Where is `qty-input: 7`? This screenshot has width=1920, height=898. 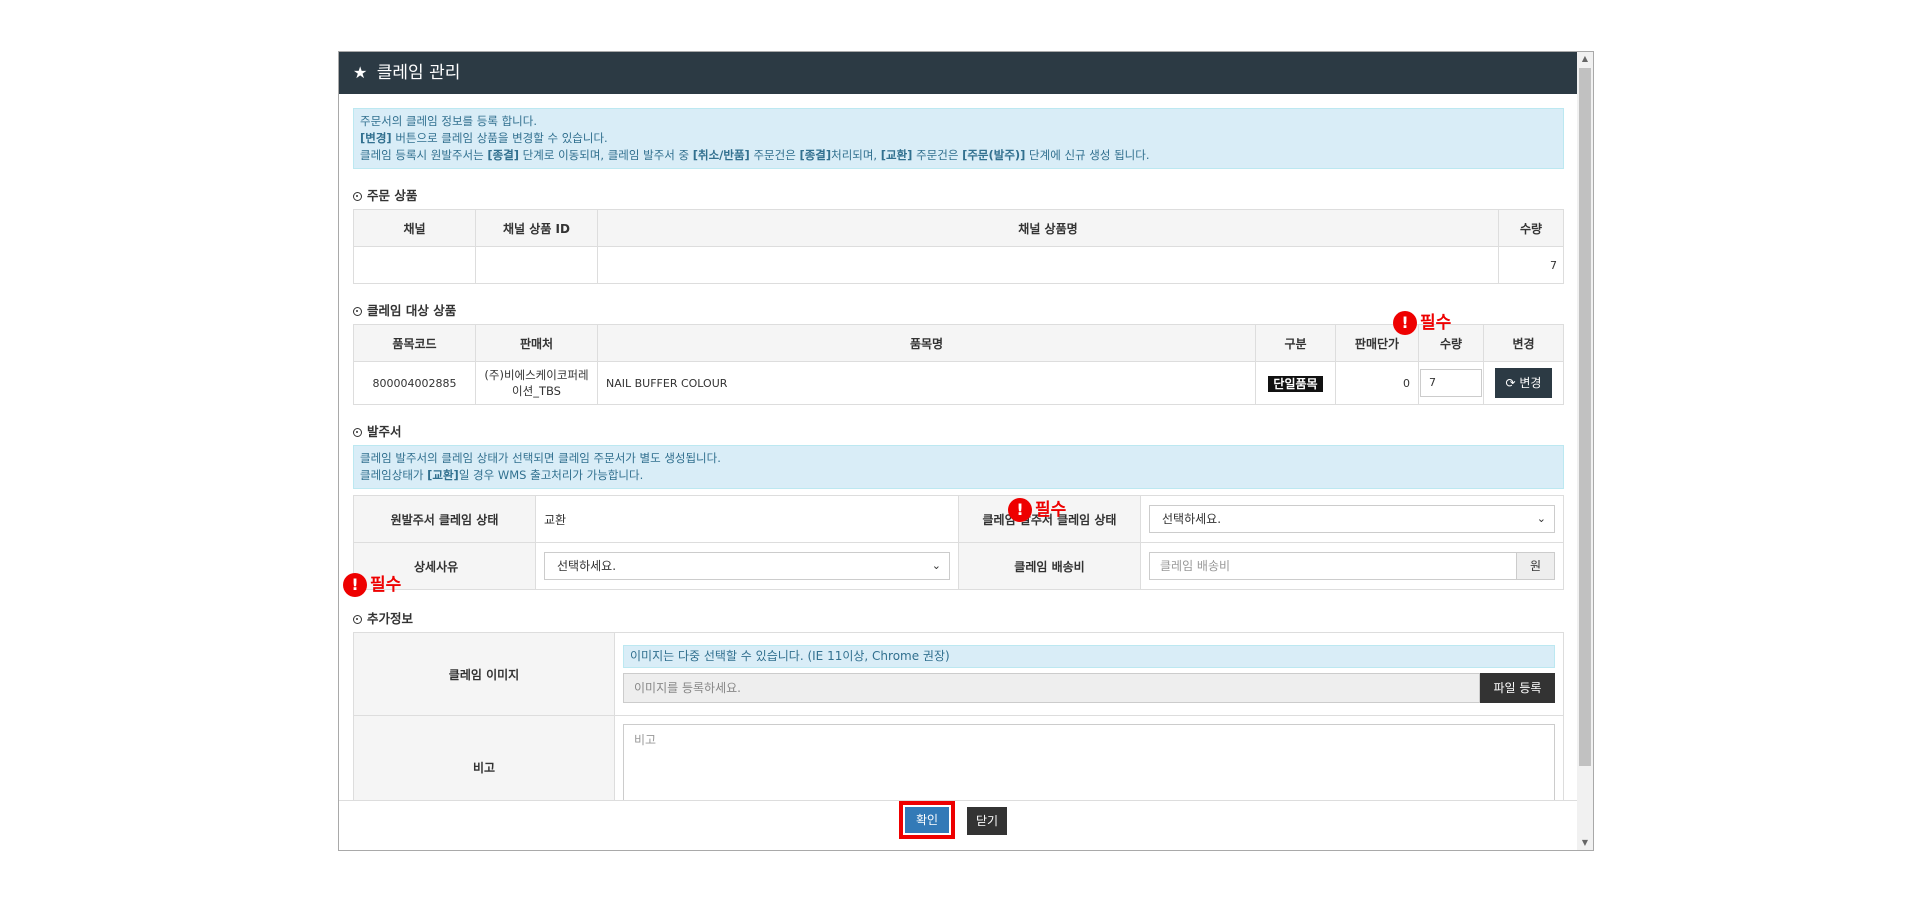 qty-input: 7 is located at coordinates (1451, 383).